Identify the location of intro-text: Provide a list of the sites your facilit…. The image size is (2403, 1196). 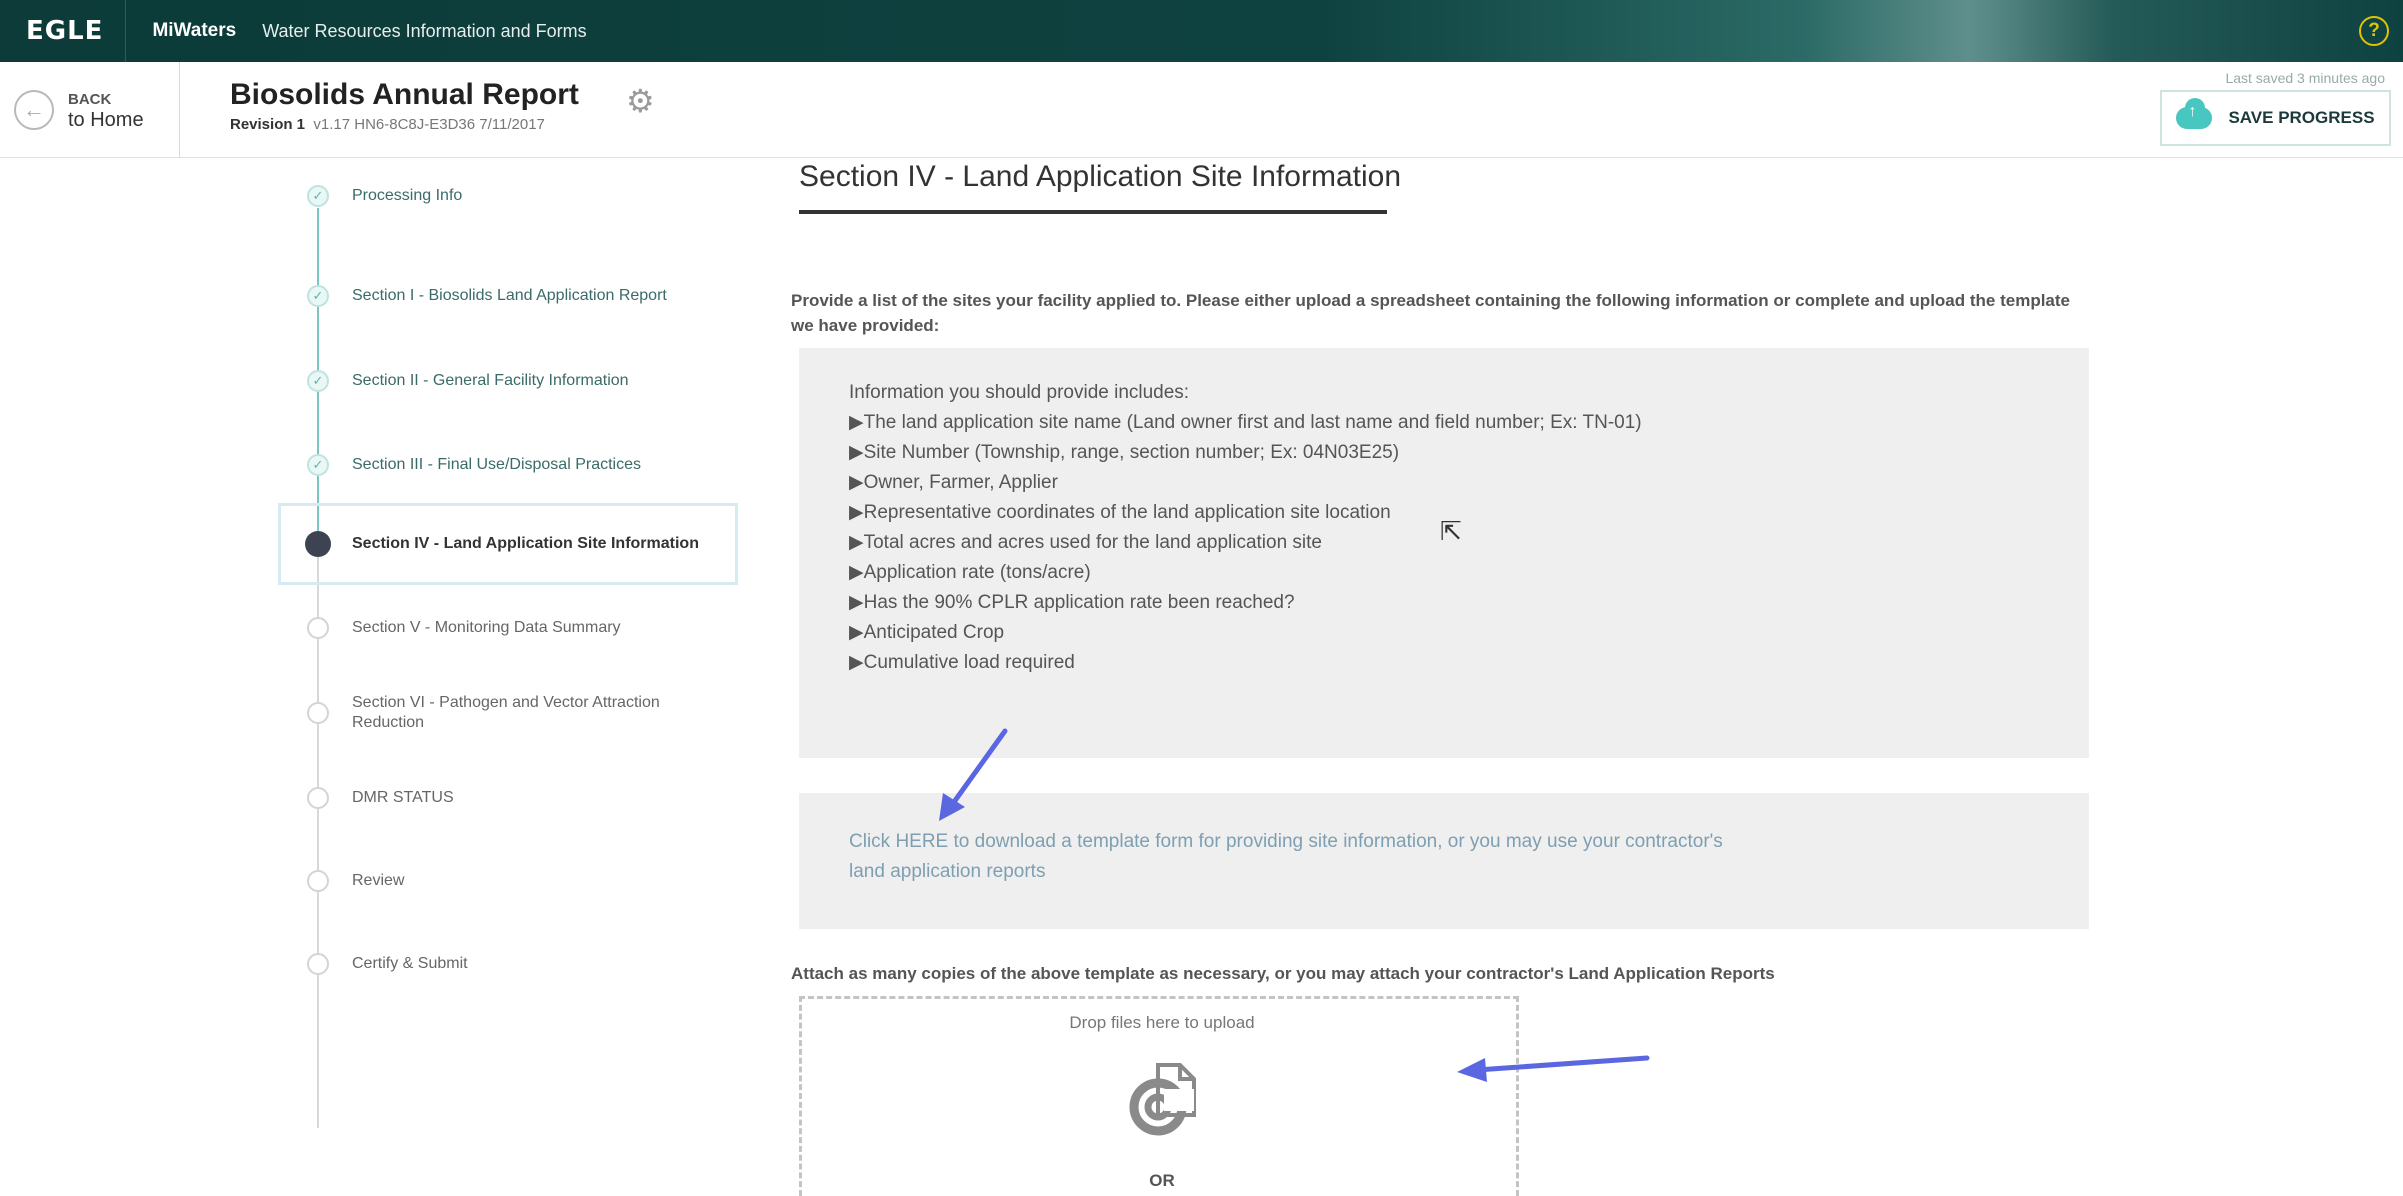
(1430, 313).